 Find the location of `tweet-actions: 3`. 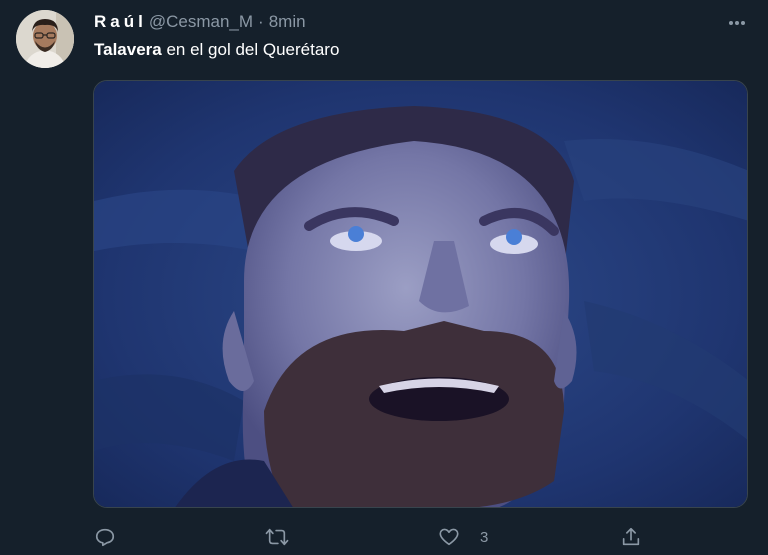

tweet-actions: 3 is located at coordinates (384, 537).